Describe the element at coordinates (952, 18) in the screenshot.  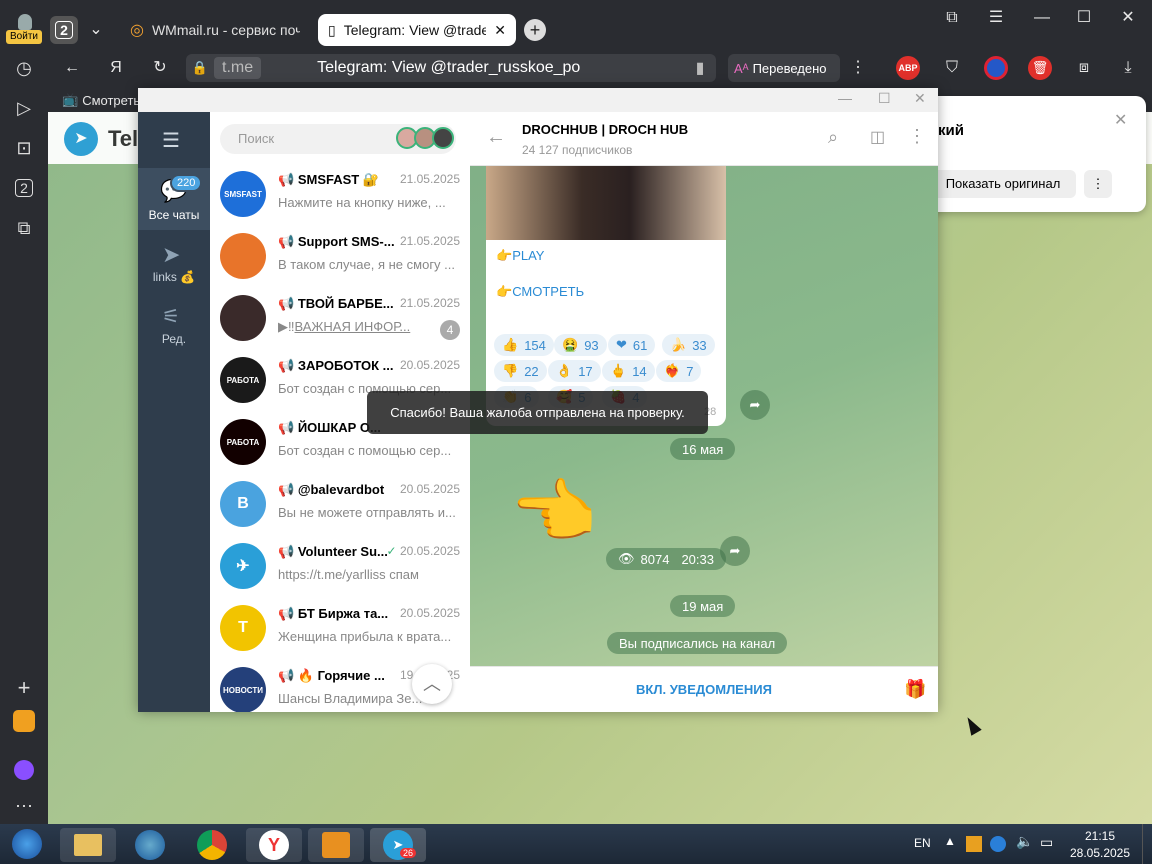
I see `collections-icon: ⧉` at that location.